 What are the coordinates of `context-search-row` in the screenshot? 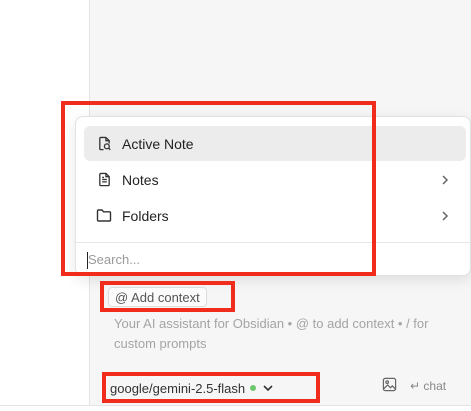 It's located at (273, 259).